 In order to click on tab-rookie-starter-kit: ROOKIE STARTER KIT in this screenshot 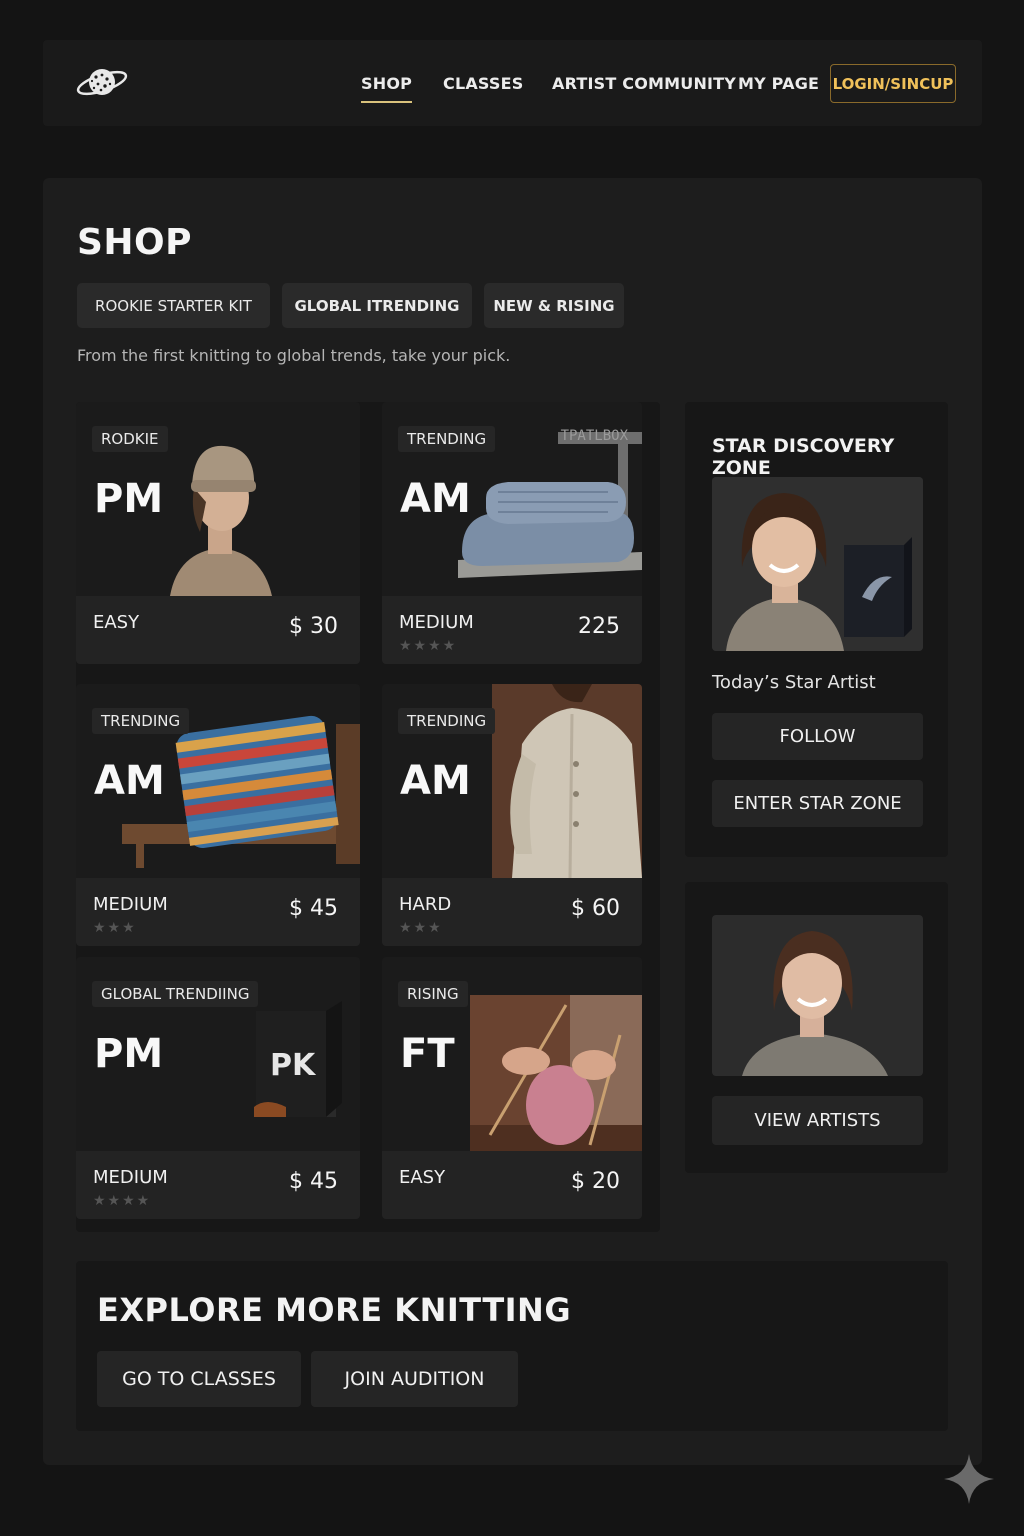, I will do `click(173, 305)`.